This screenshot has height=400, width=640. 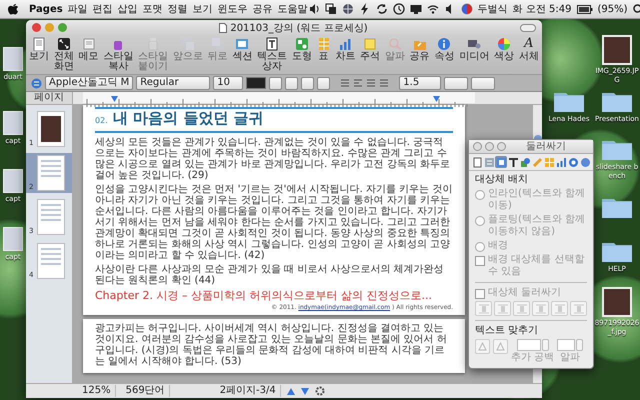 I want to click on toolbar-toggle-button, so click(x=528, y=28).